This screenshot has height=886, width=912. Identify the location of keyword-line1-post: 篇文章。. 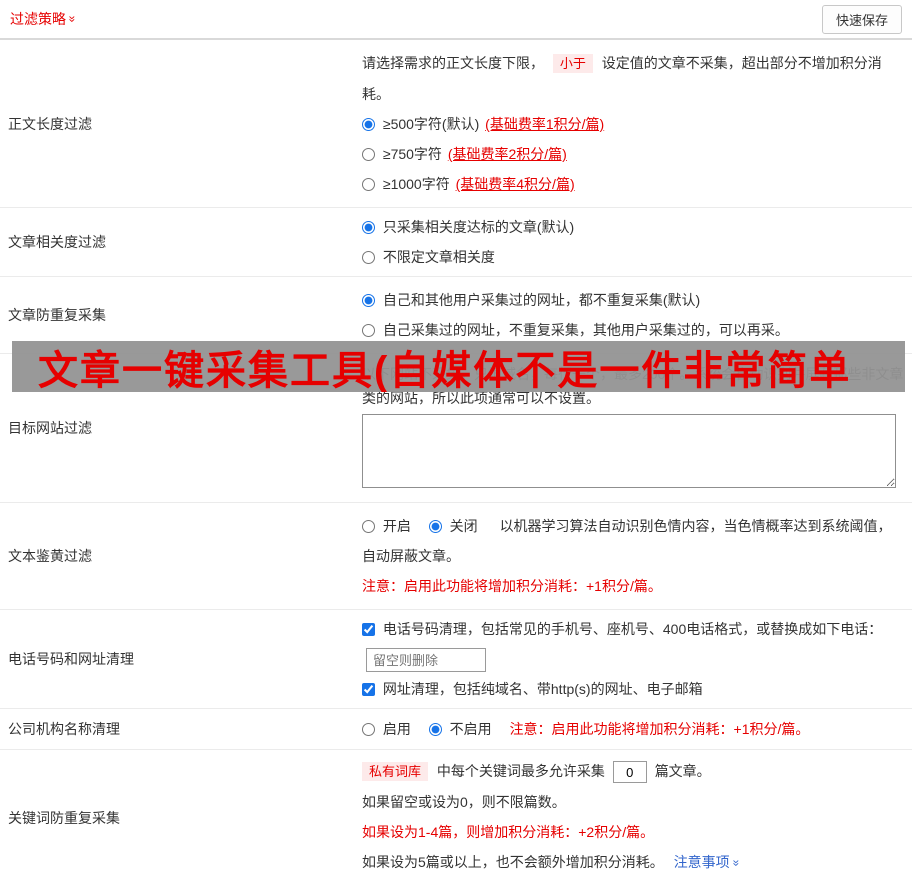
(682, 771).